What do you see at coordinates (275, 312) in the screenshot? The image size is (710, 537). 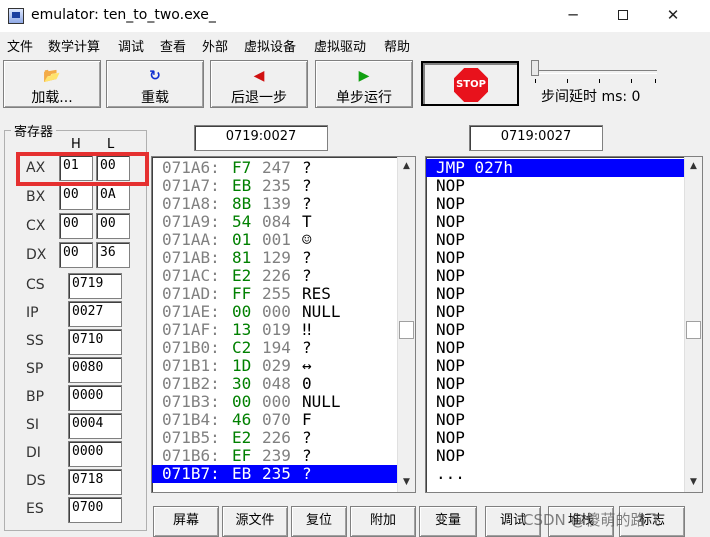 I see `memory-row: 071AE: 00 000 NULL` at bounding box center [275, 312].